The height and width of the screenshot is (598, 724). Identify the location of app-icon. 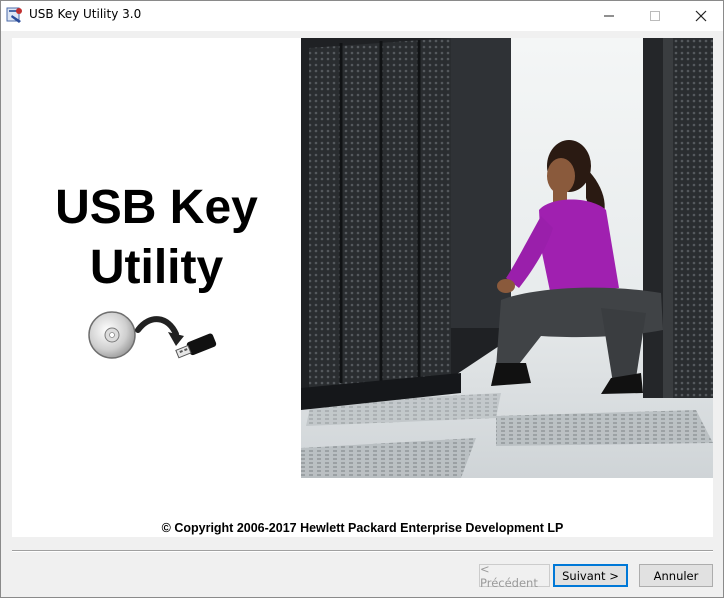
(14, 15).